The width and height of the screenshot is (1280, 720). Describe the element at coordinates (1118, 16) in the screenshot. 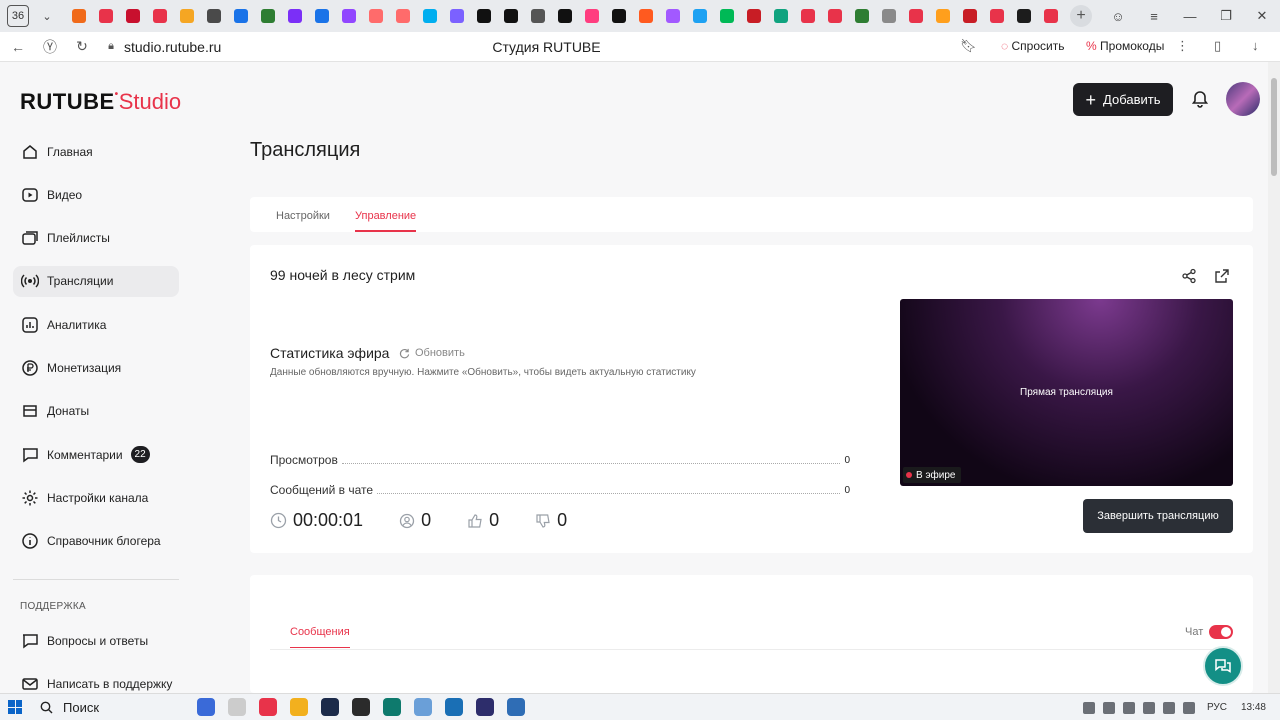

I see `profile-icon: ☺` at that location.